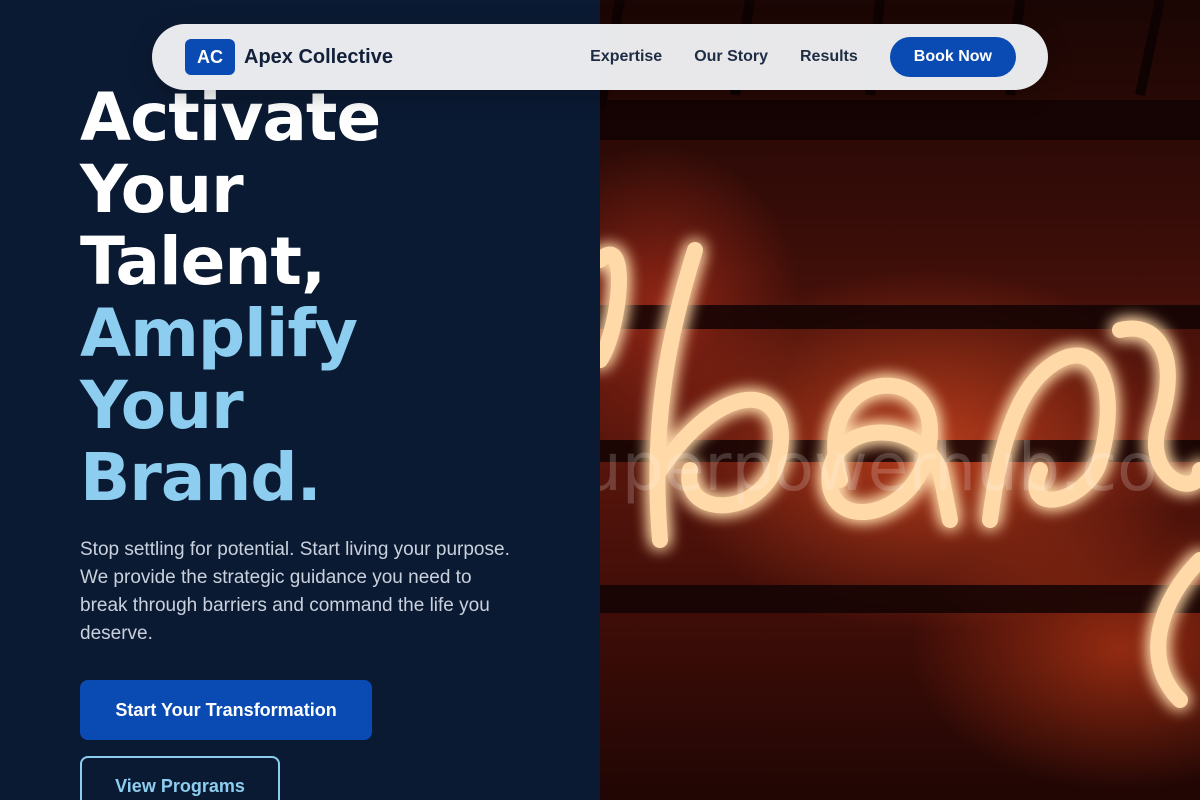 This screenshot has width=1200, height=800. What do you see at coordinates (203, 261) in the screenshot?
I see `headline-line-3: Talent,` at bounding box center [203, 261].